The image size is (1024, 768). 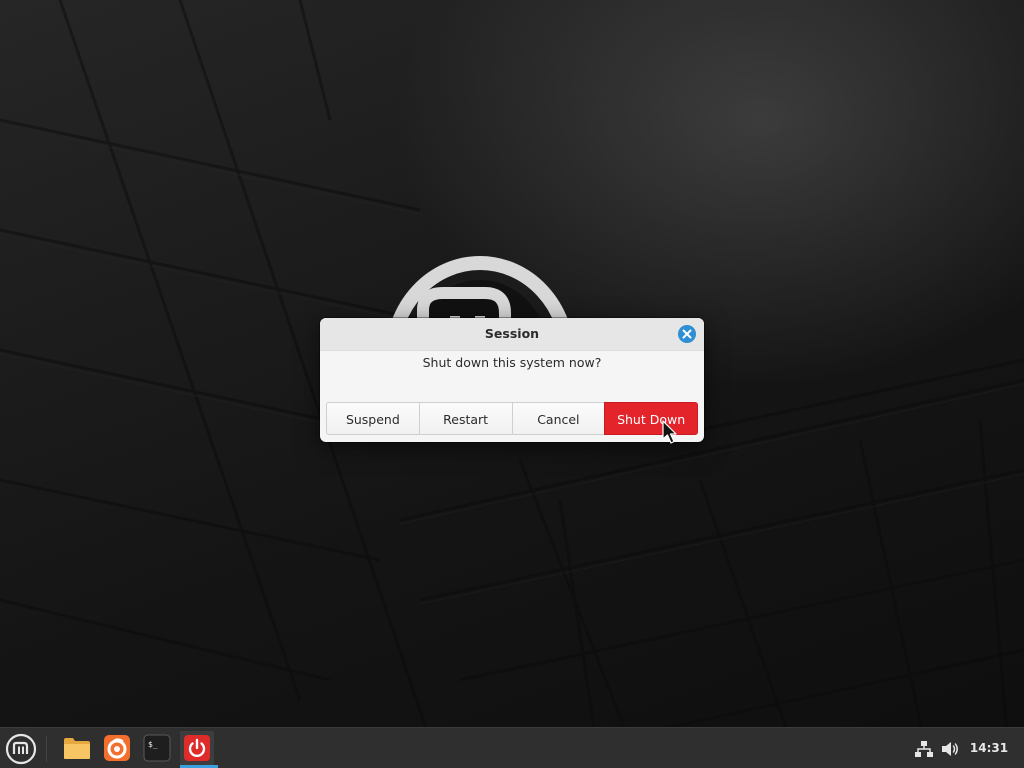 I want to click on power-icon, so click(x=197, y=748).